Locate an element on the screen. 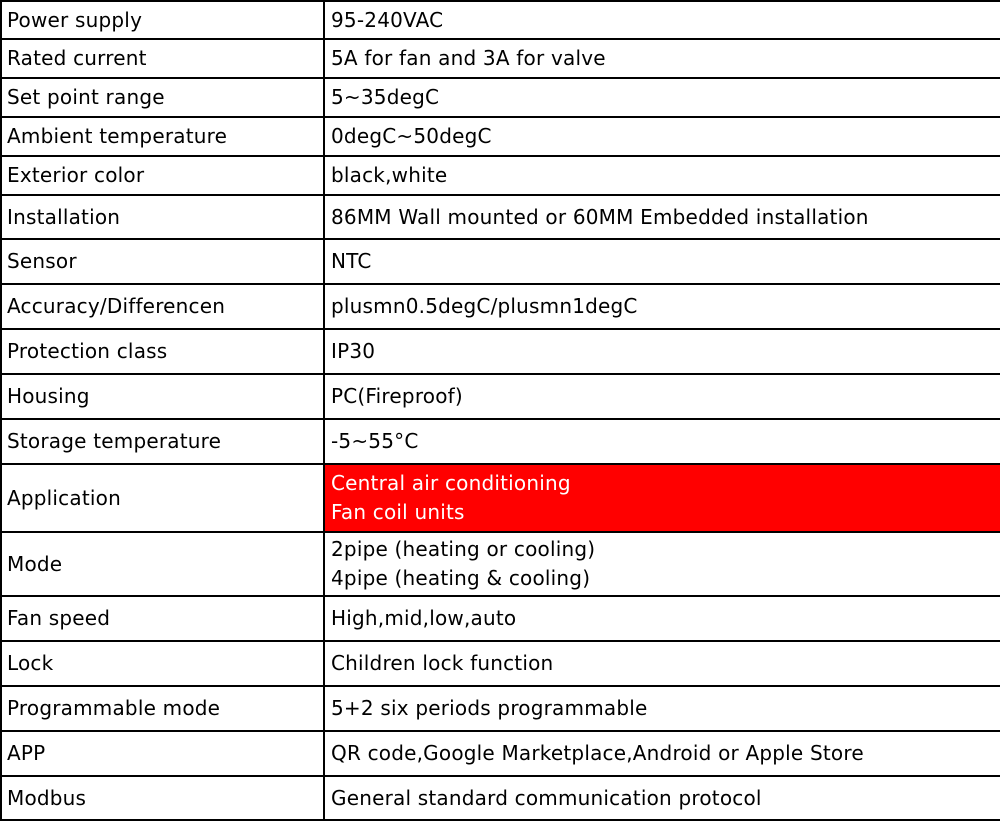  spec-label: Installation is located at coordinates (162, 217).